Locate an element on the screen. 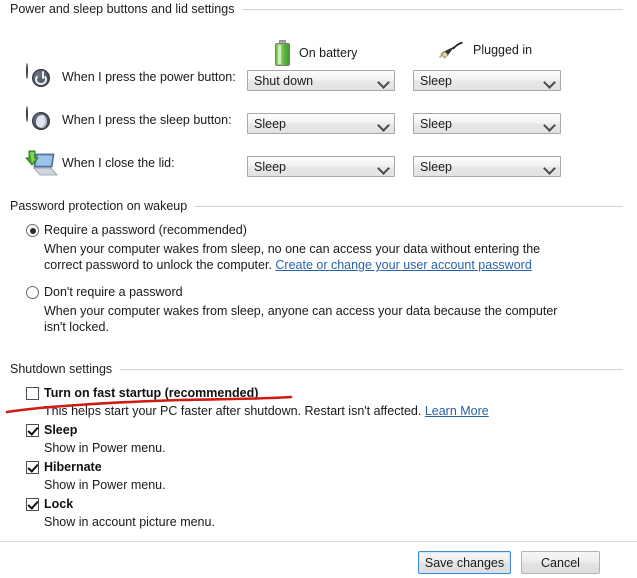  sleep-button-icon is located at coordinates (41, 121).